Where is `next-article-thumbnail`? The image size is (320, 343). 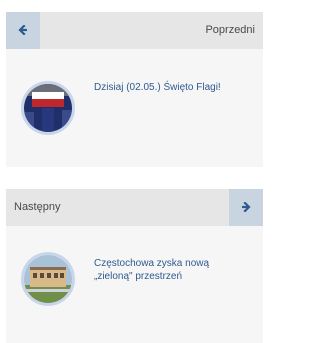
next-article-thumbnail is located at coordinates (48, 279).